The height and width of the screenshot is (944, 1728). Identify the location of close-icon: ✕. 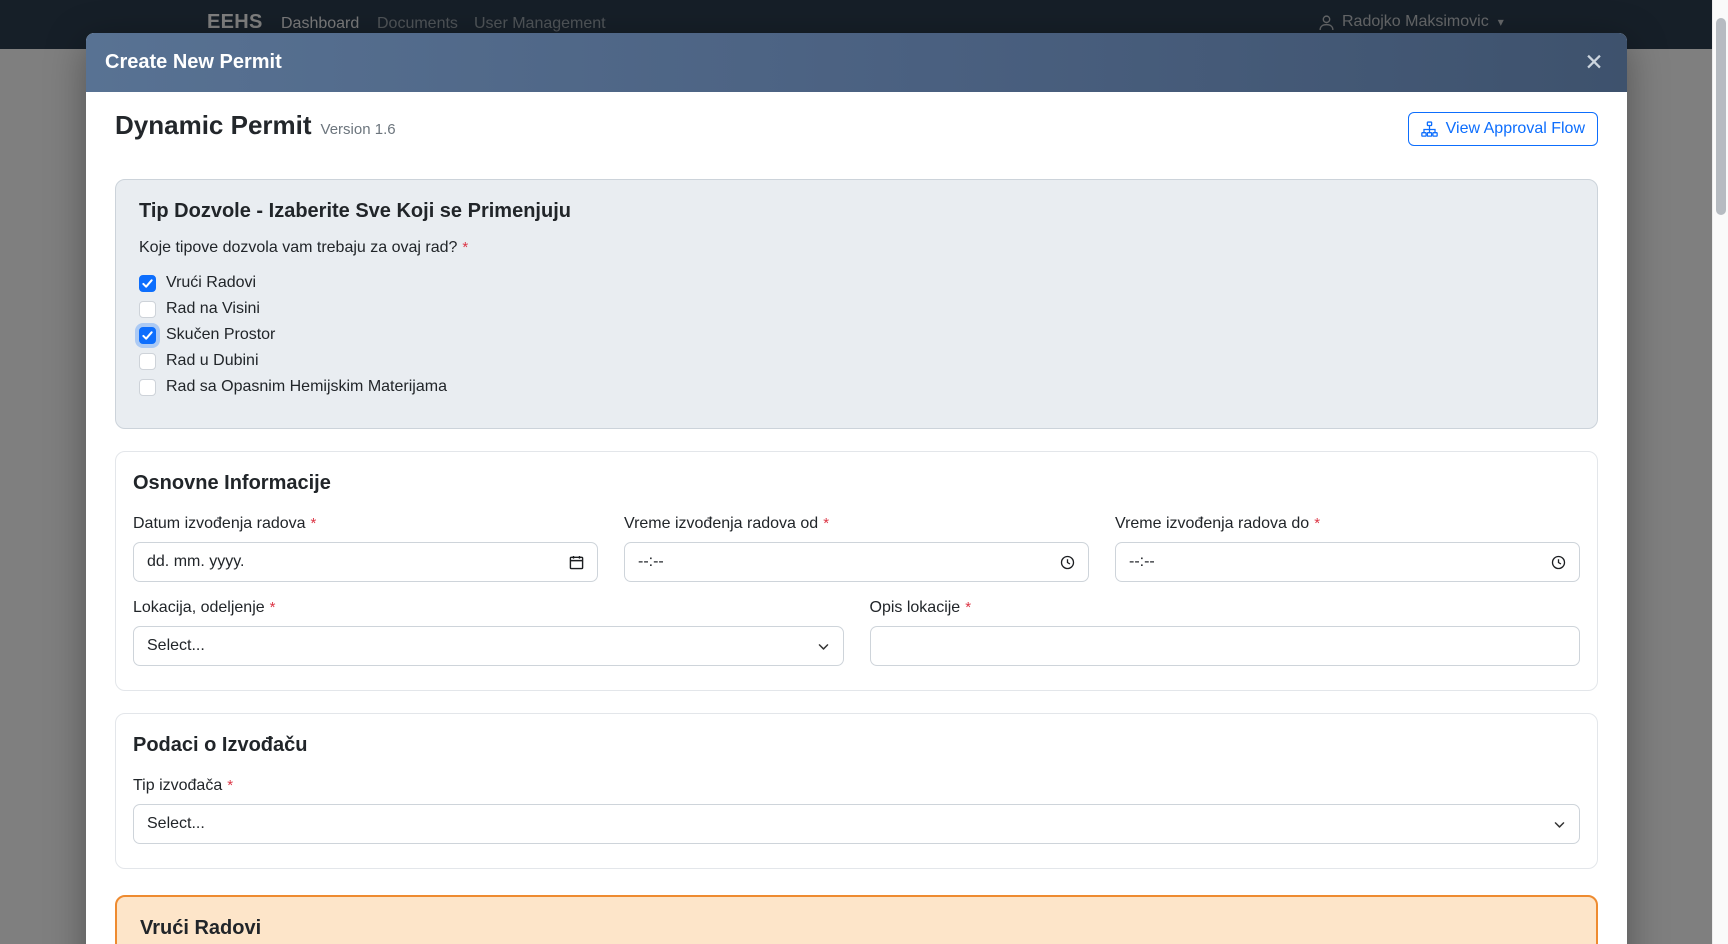
(1594, 63).